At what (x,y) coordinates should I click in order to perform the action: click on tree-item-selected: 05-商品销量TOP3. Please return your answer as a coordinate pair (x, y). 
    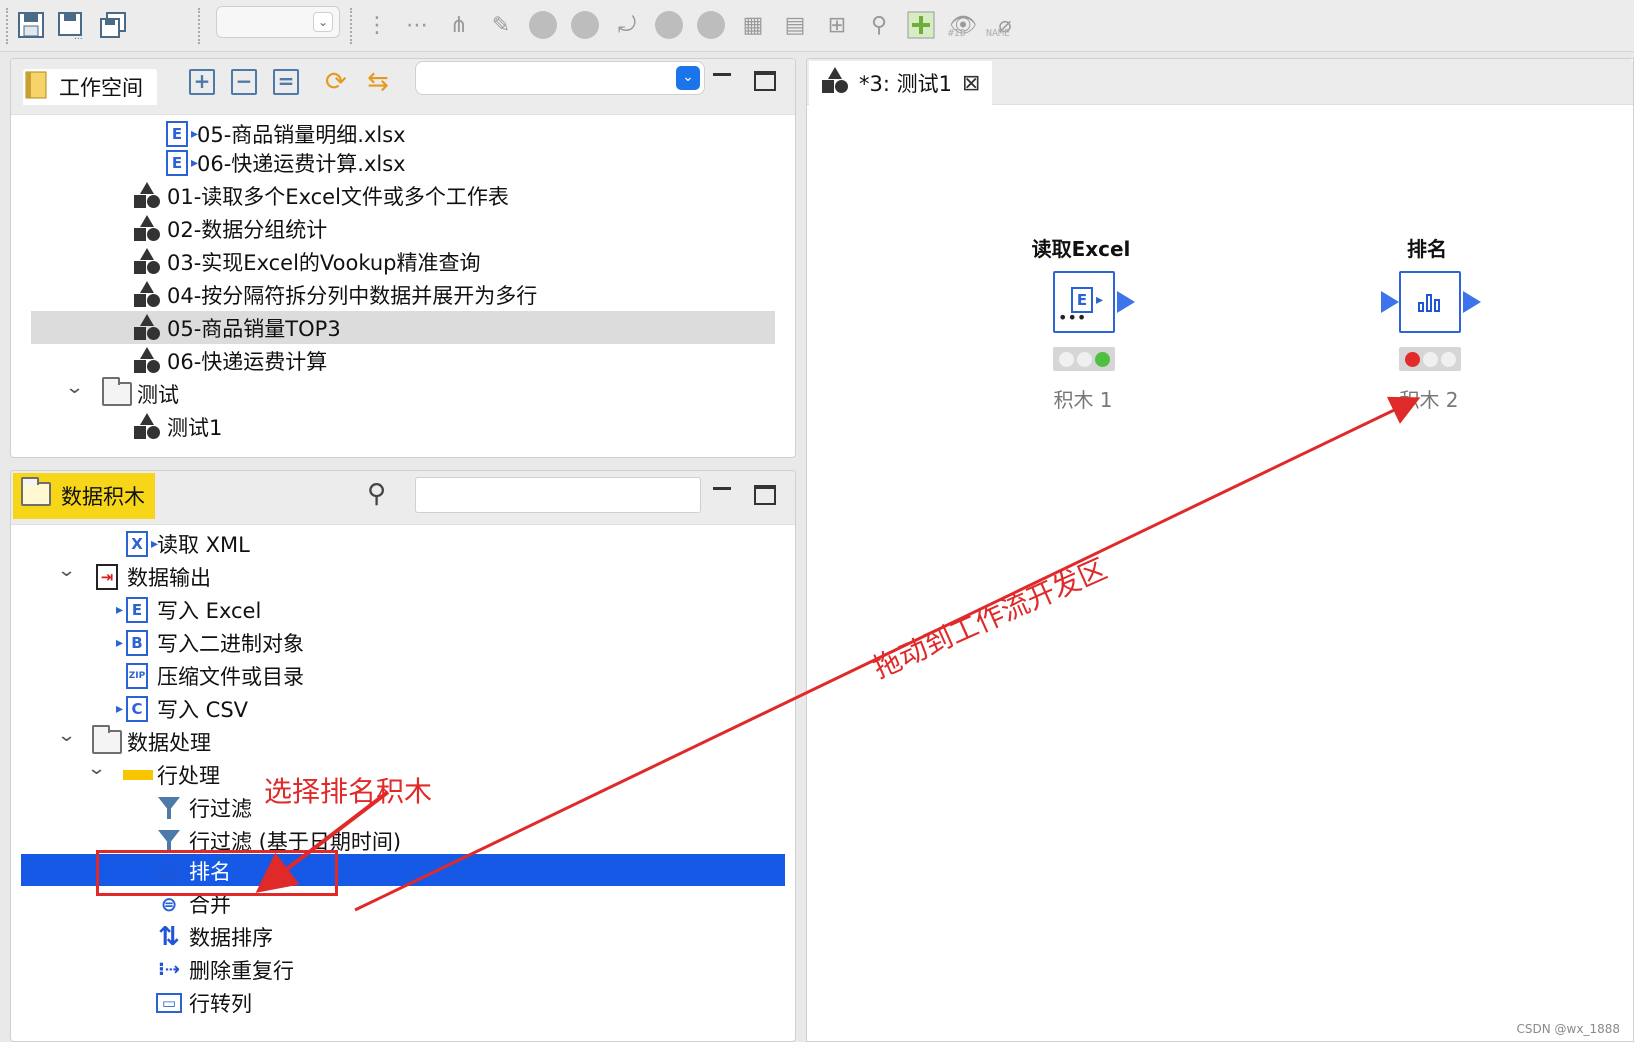
    Looking at the image, I should click on (236, 327).